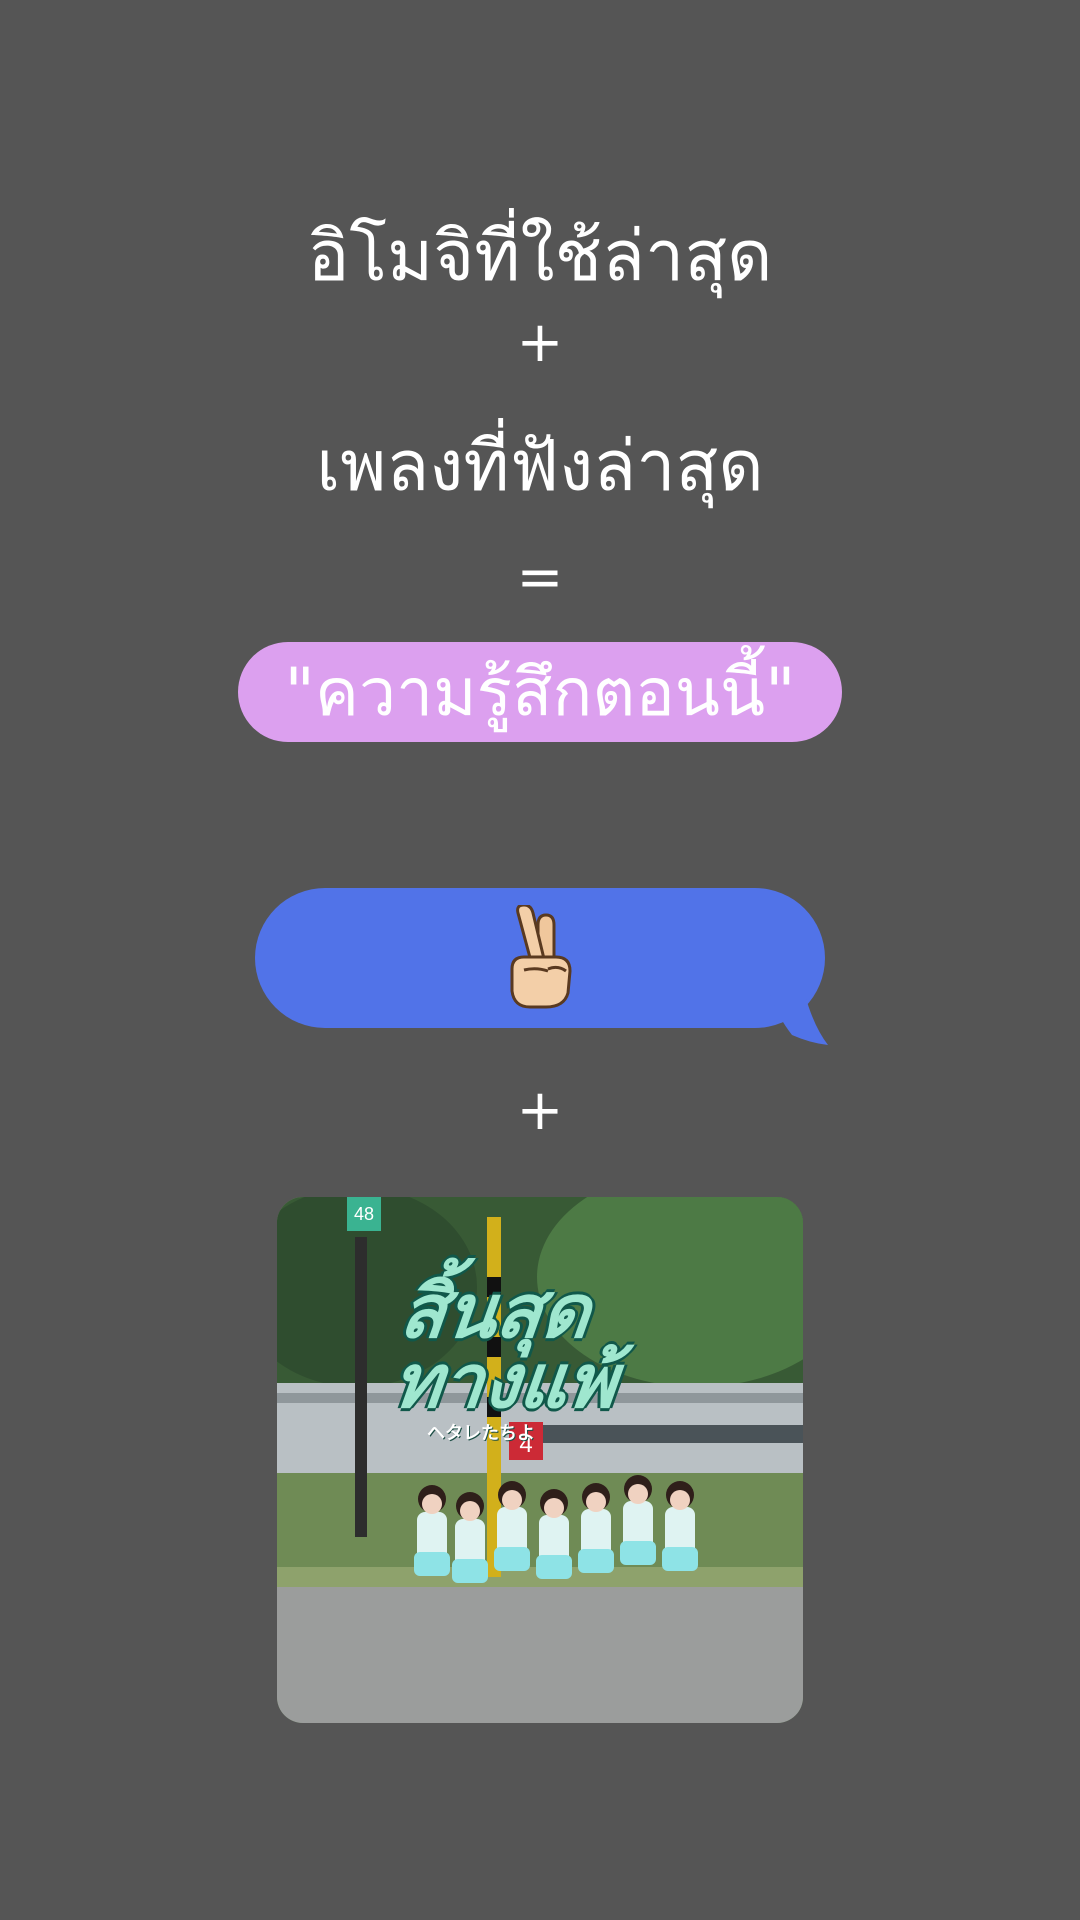 The width and height of the screenshot is (1080, 1920). Describe the element at coordinates (799, 1020) in the screenshot. I see `chat-bubble-tail` at that location.